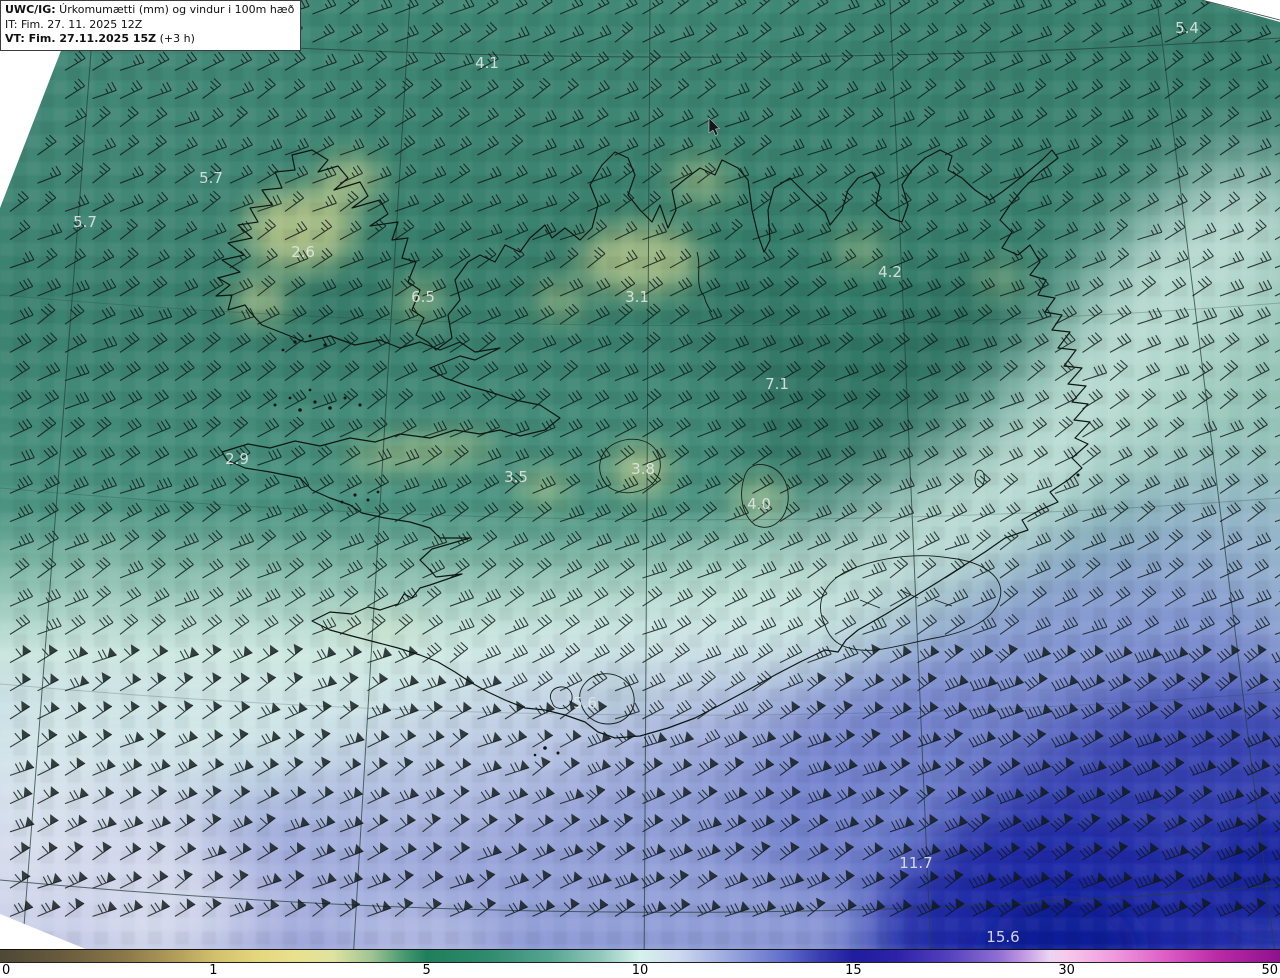 The width and height of the screenshot is (1280, 978). Describe the element at coordinates (640, 956) in the screenshot. I see `colorbar-gradient` at that location.